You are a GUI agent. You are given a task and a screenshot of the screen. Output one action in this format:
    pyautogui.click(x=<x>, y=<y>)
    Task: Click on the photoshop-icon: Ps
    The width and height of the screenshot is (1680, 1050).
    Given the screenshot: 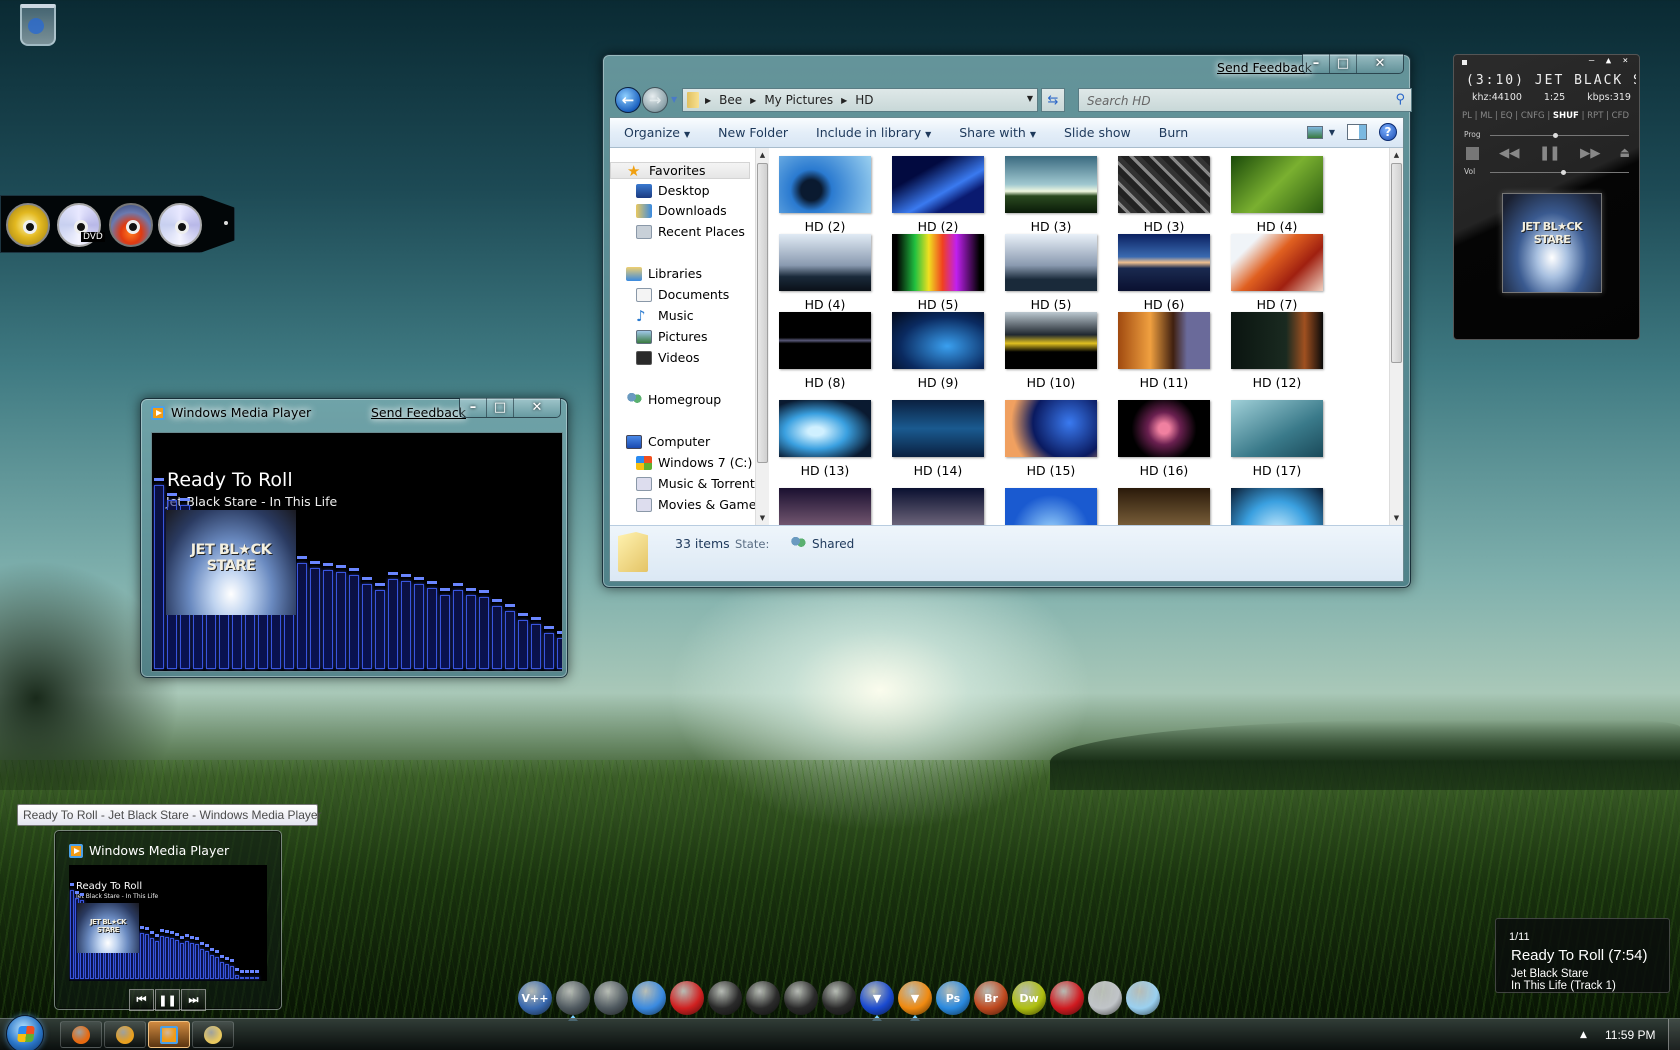 What is the action you would take?
    pyautogui.click(x=953, y=998)
    